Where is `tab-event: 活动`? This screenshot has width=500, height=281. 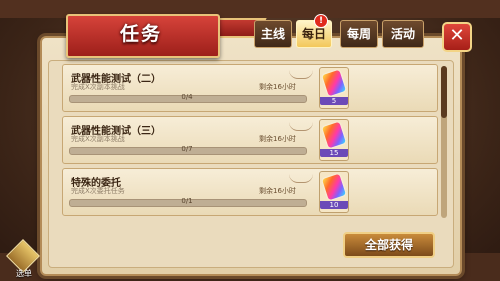
tab-event: 活动 is located at coordinates (403, 34).